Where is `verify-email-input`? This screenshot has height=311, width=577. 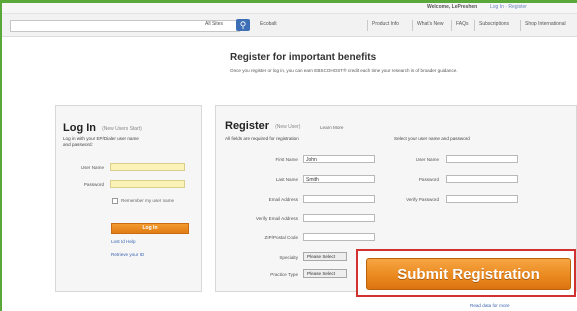
verify-email-input is located at coordinates (339, 218).